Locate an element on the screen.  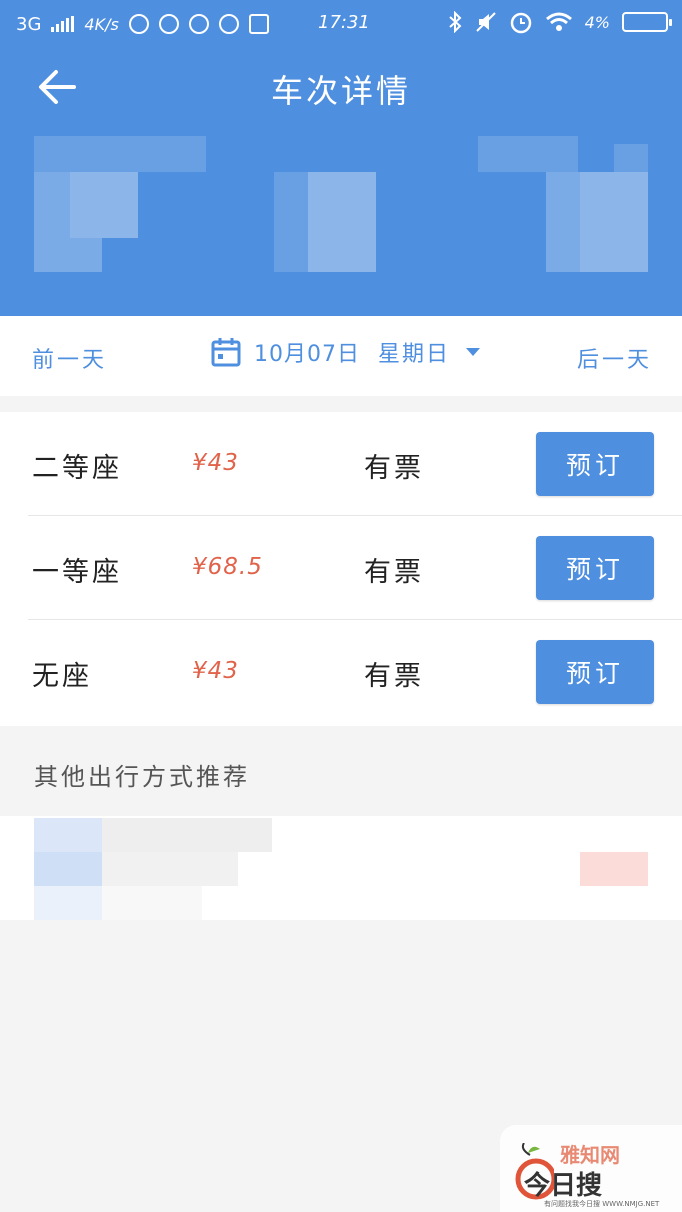
date-selector-bar: 前一天 10月07日 星期日 后一天 is located at coordinates (341, 356).